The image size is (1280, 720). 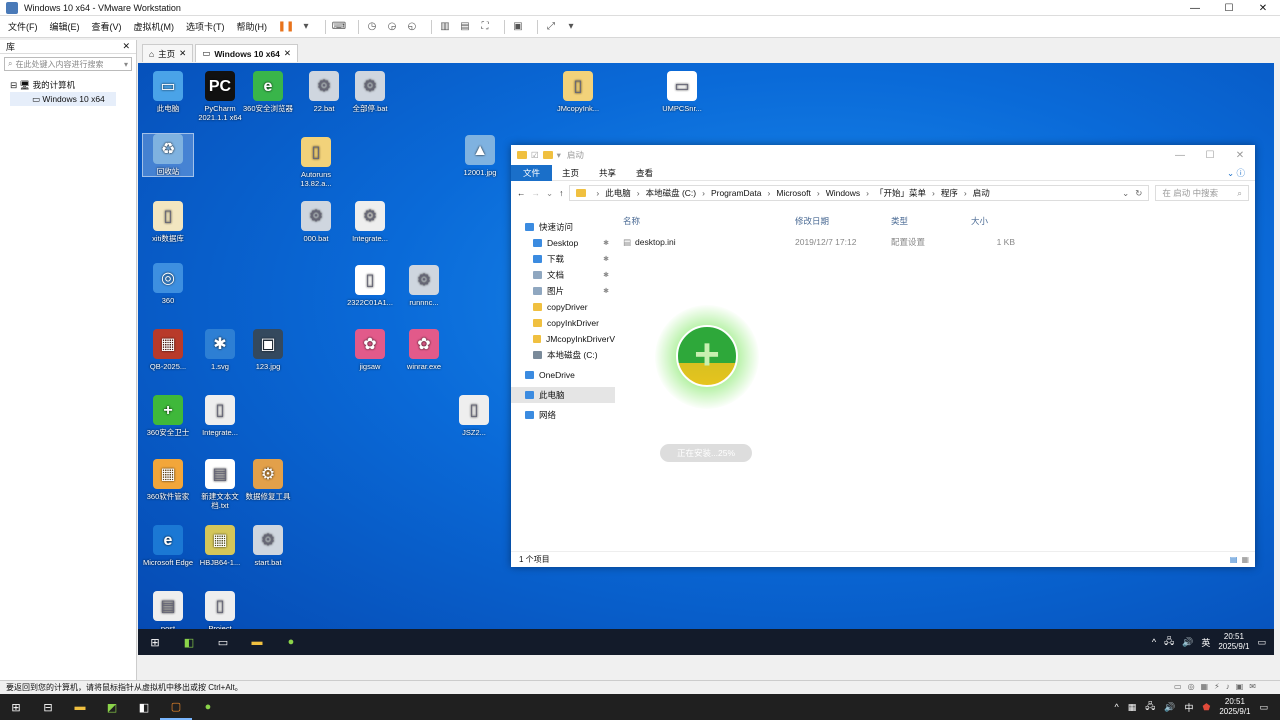 I want to click on usb-icon: ⚡, so click(x=1217, y=686).